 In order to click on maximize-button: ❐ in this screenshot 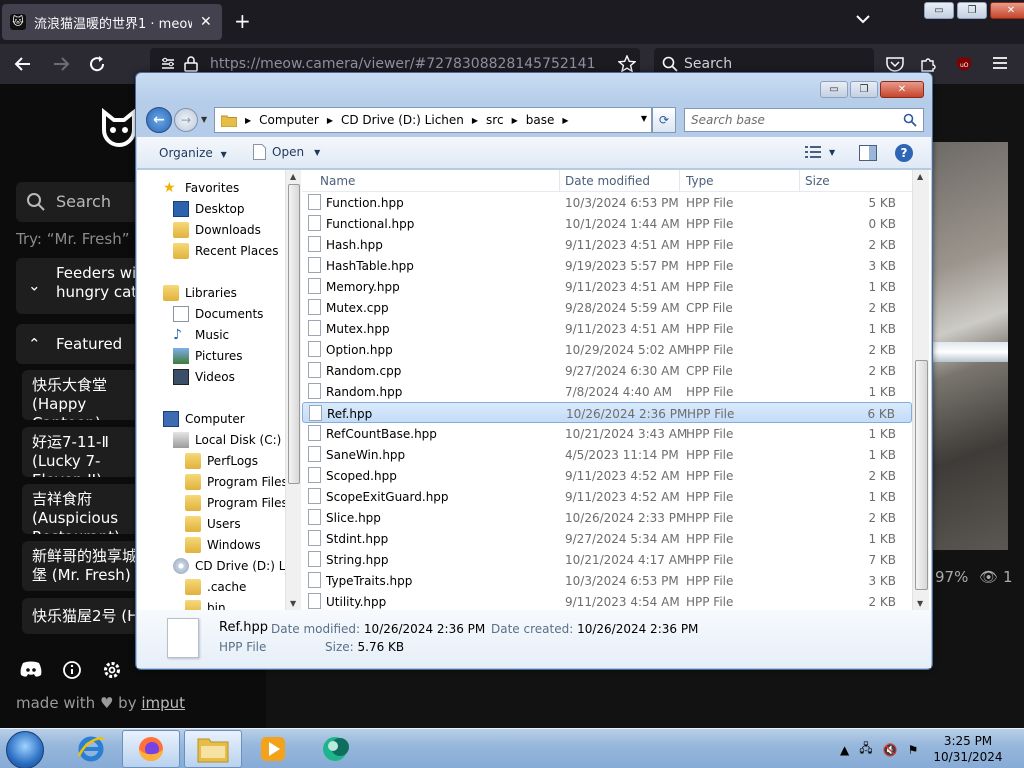, I will do `click(864, 89)`.